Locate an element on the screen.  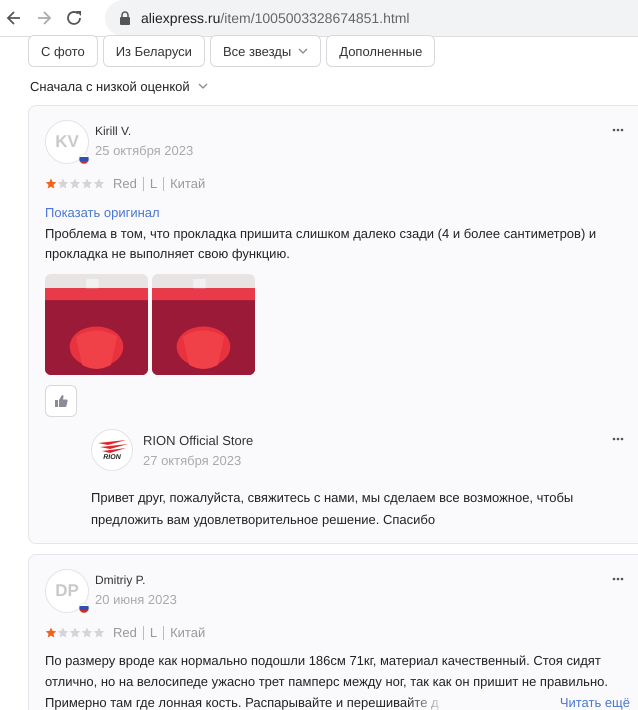
chevron-down-icon is located at coordinates (203, 86).